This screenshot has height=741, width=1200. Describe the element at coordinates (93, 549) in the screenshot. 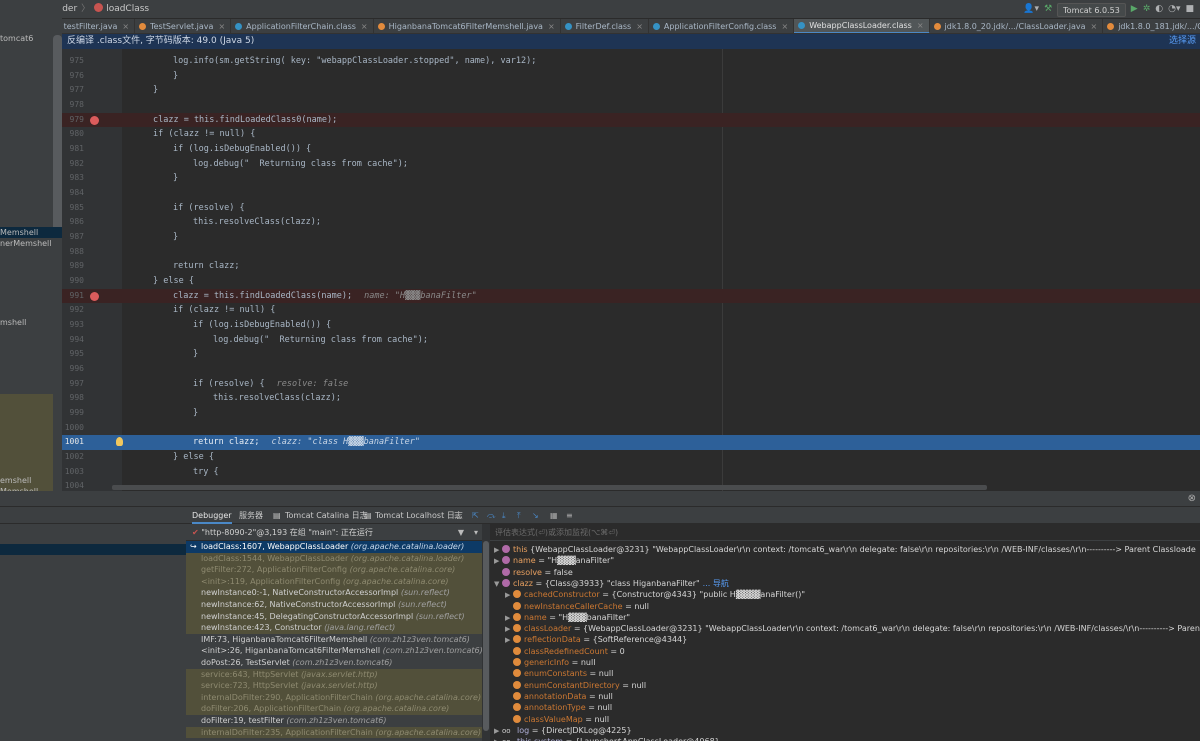

I see `debug-left-selection` at that location.